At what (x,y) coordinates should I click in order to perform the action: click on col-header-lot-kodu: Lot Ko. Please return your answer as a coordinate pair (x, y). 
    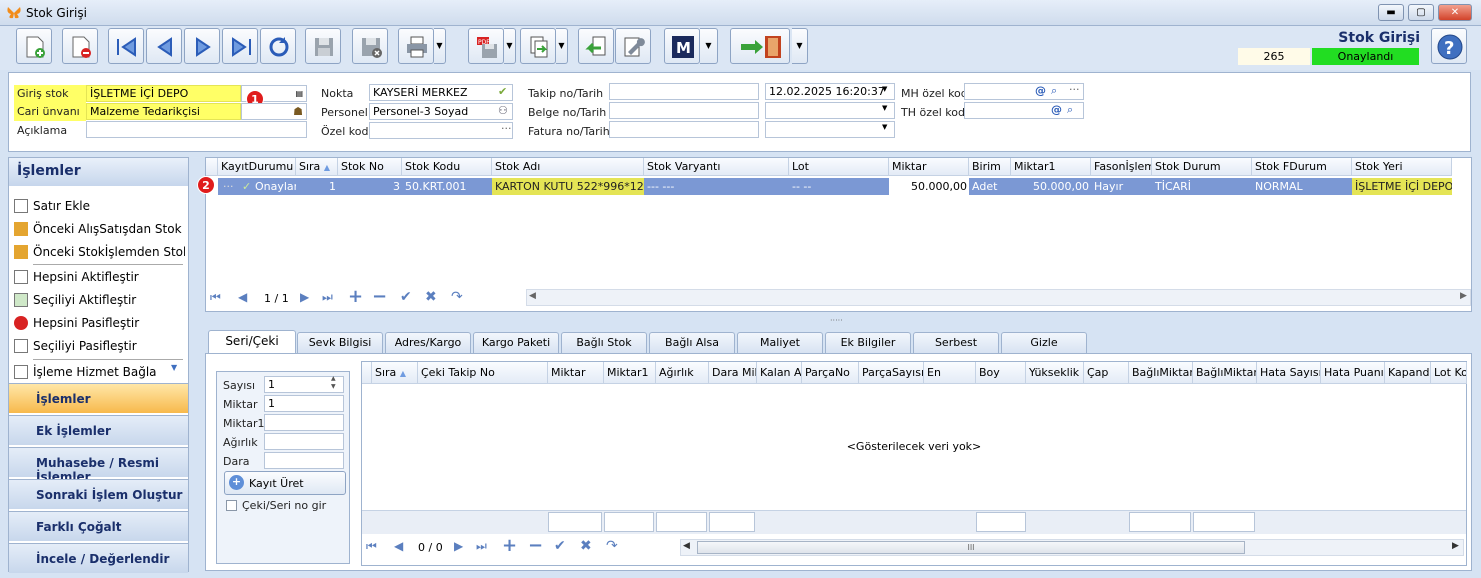
    Looking at the image, I should click on (1449, 373).